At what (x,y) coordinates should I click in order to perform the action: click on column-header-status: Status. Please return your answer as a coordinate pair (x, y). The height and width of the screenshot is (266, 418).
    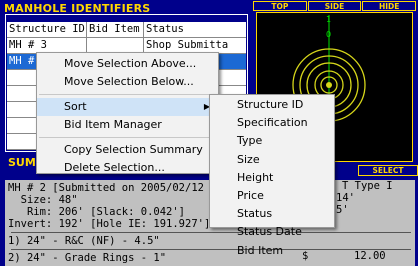
    Looking at the image, I should click on (195, 29).